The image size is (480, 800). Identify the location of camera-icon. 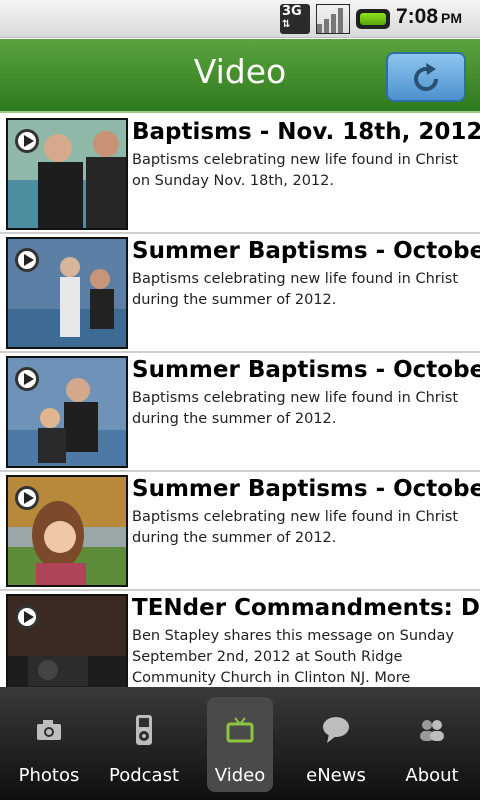
(49, 730).